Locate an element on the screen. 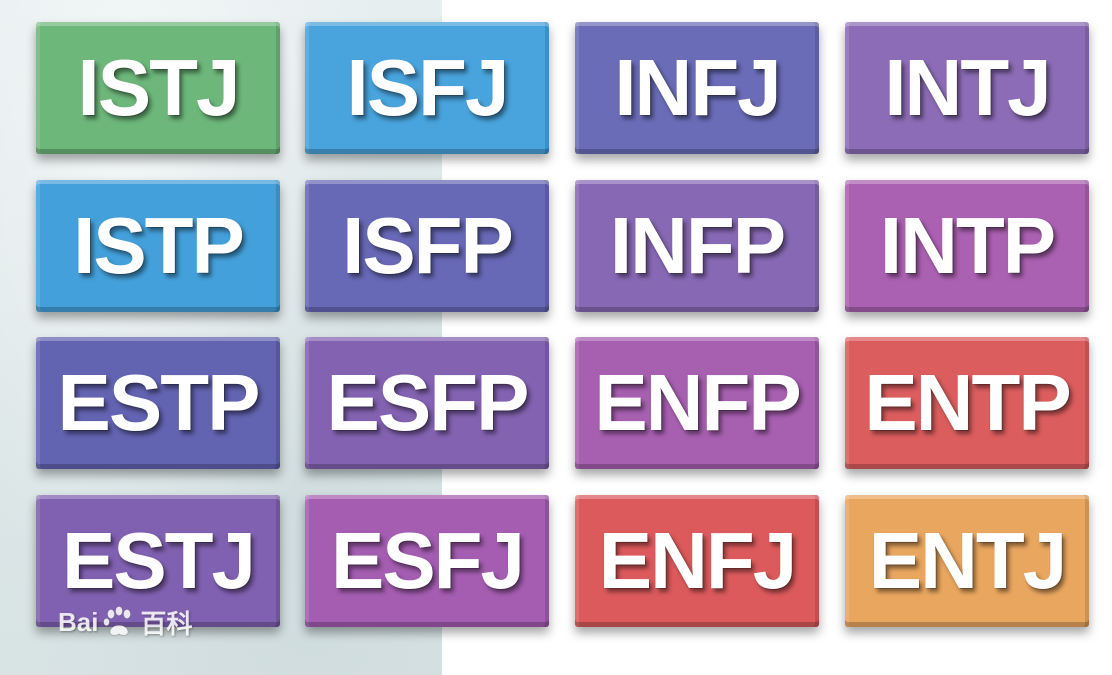  tile-isfj: ISFJ is located at coordinates (427, 88).